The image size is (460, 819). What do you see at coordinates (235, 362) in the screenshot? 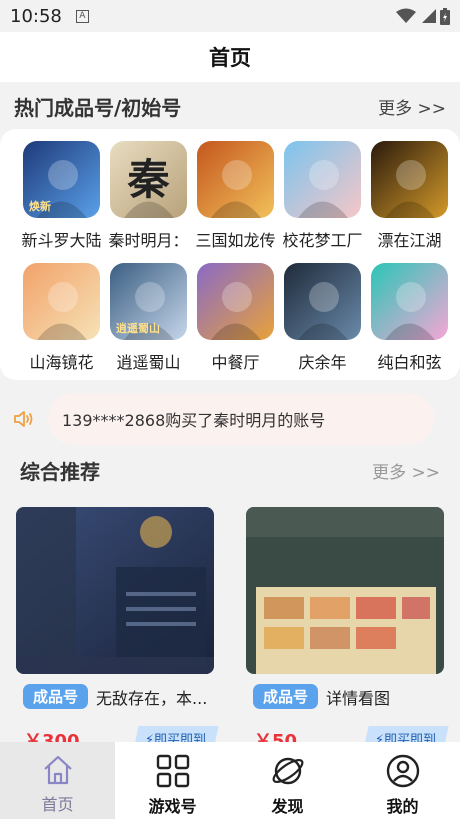
I see `game-name: 中餐厅` at bounding box center [235, 362].